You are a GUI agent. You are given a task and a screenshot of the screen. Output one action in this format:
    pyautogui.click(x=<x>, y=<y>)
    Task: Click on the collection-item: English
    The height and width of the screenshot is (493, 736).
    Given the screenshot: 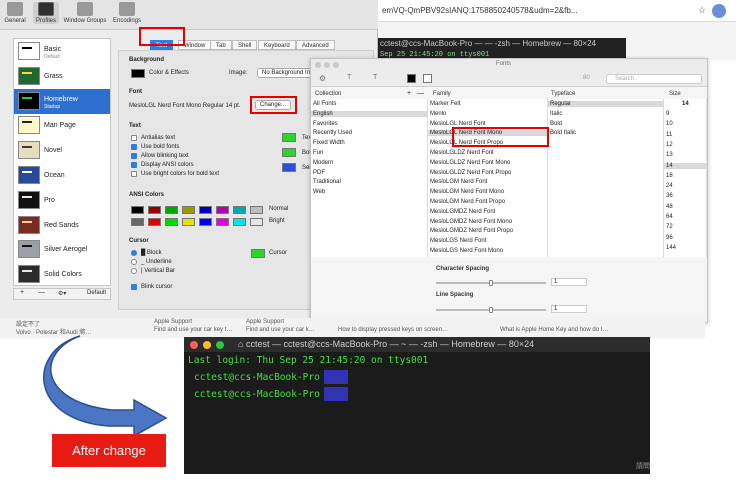 What is the action you would take?
    pyautogui.click(x=369, y=113)
    